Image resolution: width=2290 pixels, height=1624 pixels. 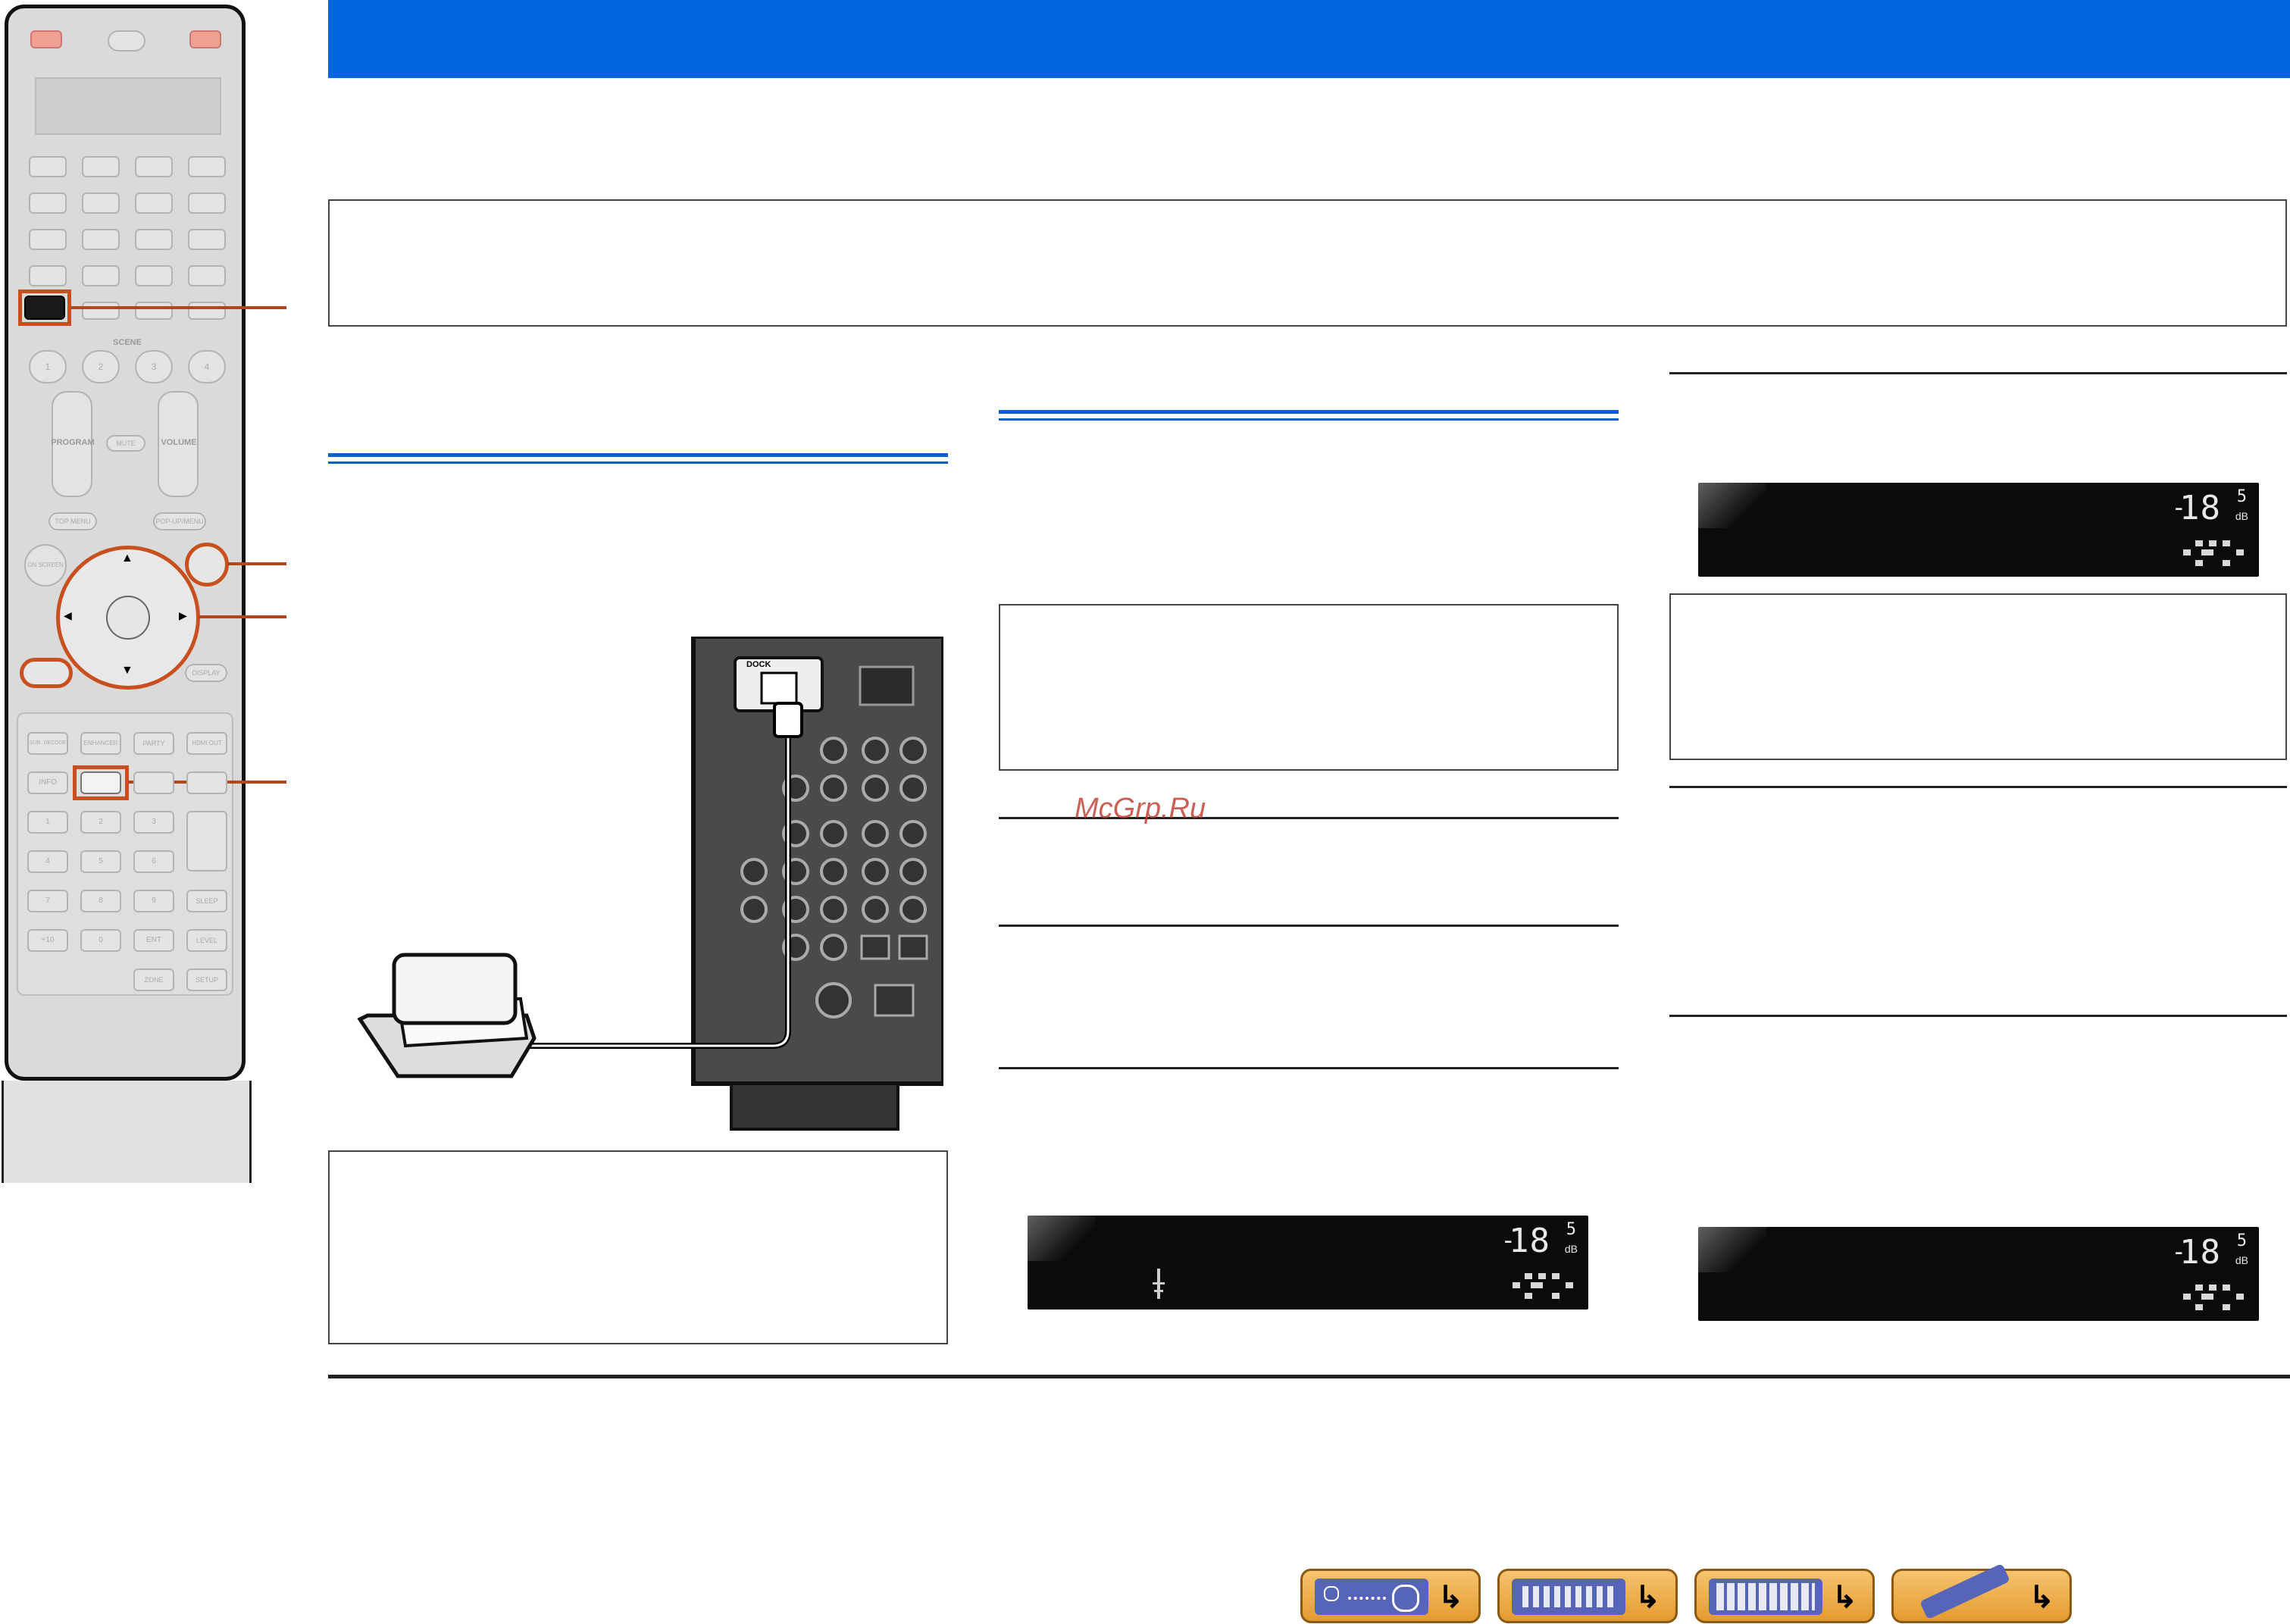 I want to click on remote-control-icon, so click(x=1965, y=1591).